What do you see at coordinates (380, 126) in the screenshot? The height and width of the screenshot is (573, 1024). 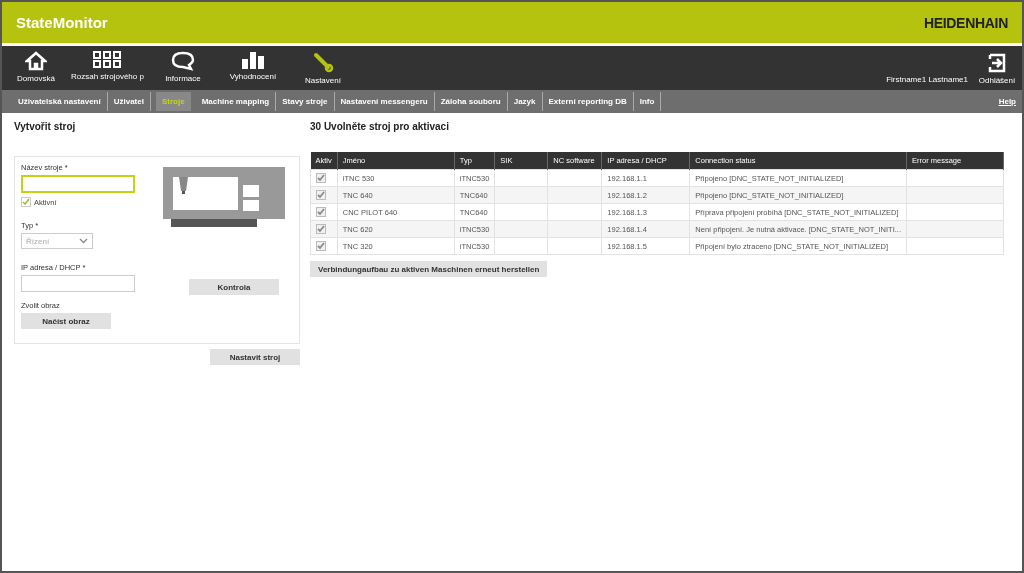 I see `section-title: 30 Uvolněte stroj pro aktivaci` at bounding box center [380, 126].